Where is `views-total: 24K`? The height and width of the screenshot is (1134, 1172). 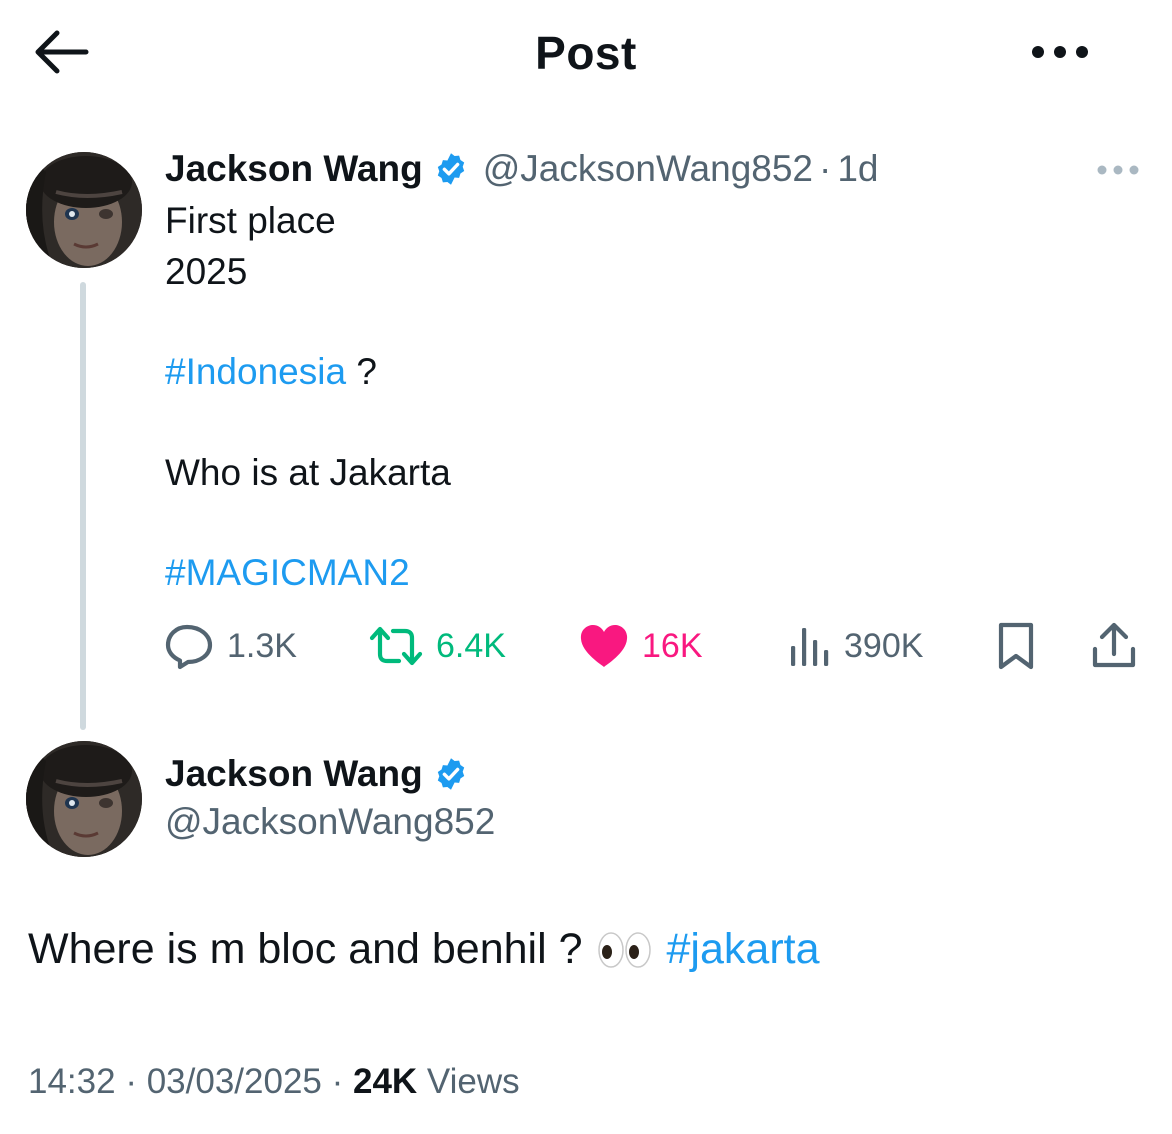 views-total: 24K is located at coordinates (385, 1081).